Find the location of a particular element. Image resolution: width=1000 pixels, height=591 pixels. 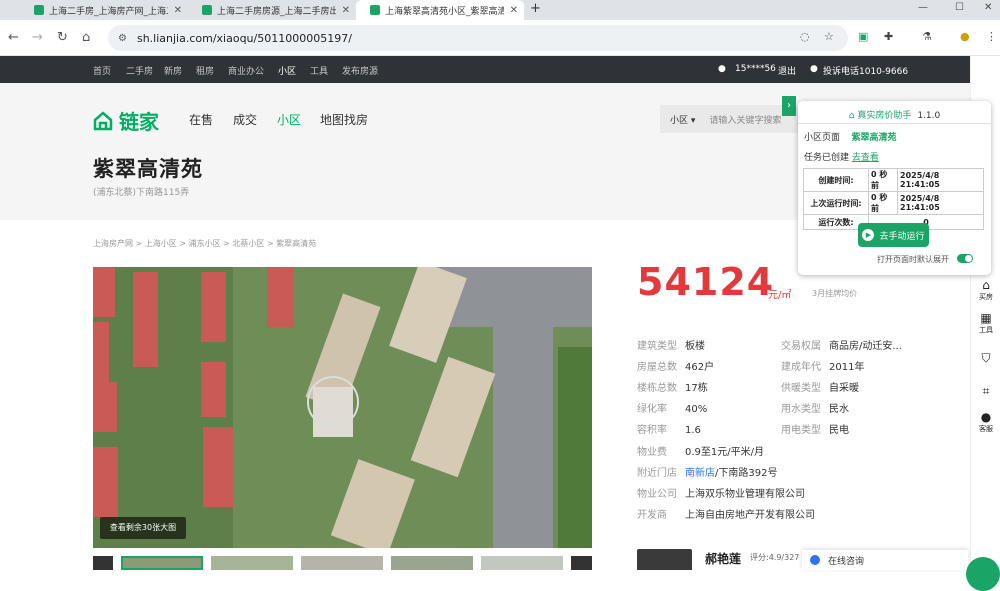

breadcrumb: 上海房产网 > 上海小区 > 浦东小区 > 北蔡小区 > 紫翠高清苑 is located at coordinates (204, 243).